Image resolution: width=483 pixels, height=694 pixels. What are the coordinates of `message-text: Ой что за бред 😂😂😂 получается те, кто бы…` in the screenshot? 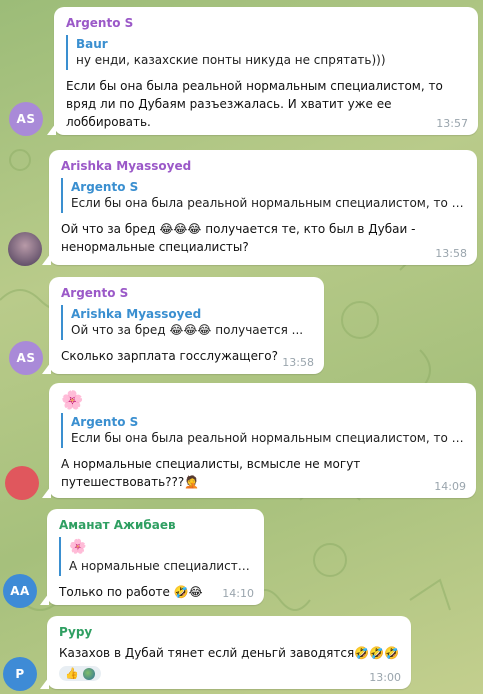 It's located at (238, 238).